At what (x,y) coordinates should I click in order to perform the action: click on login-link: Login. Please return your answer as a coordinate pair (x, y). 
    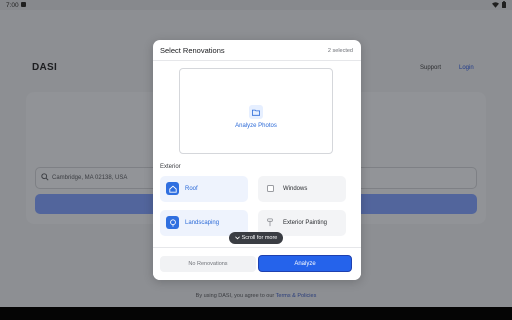
    Looking at the image, I should click on (466, 68).